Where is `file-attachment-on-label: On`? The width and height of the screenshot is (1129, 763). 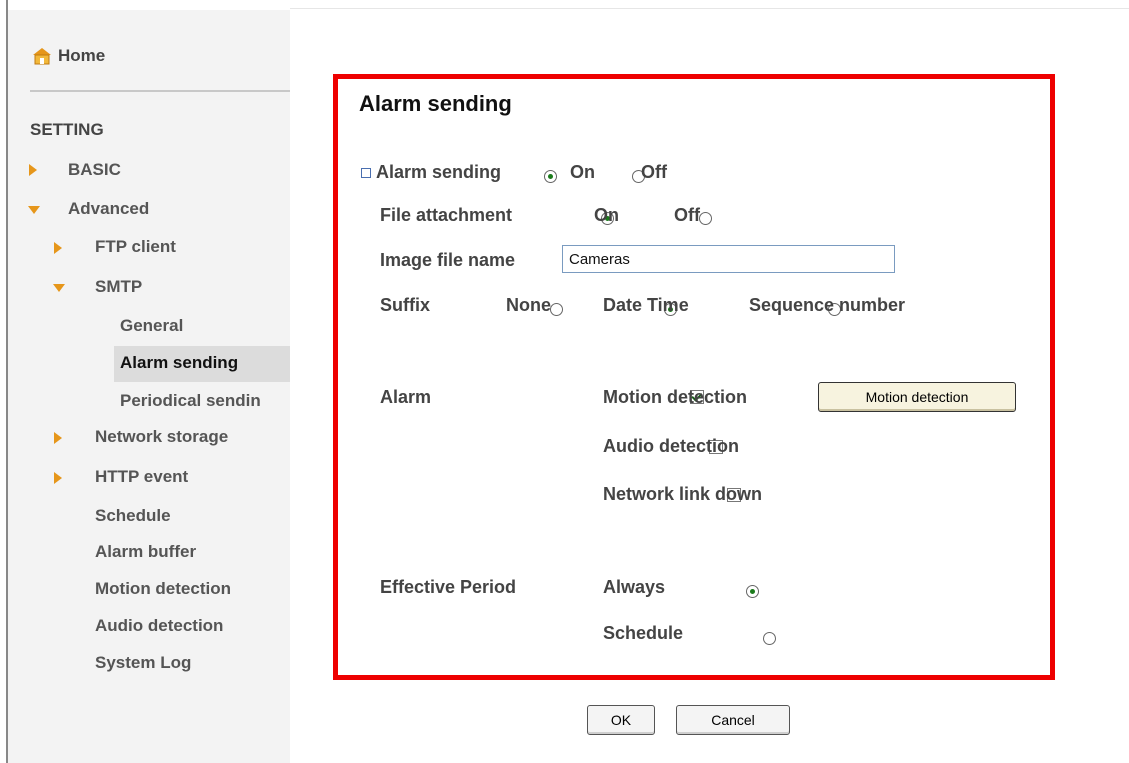
file-attachment-on-label: On is located at coordinates (606, 215).